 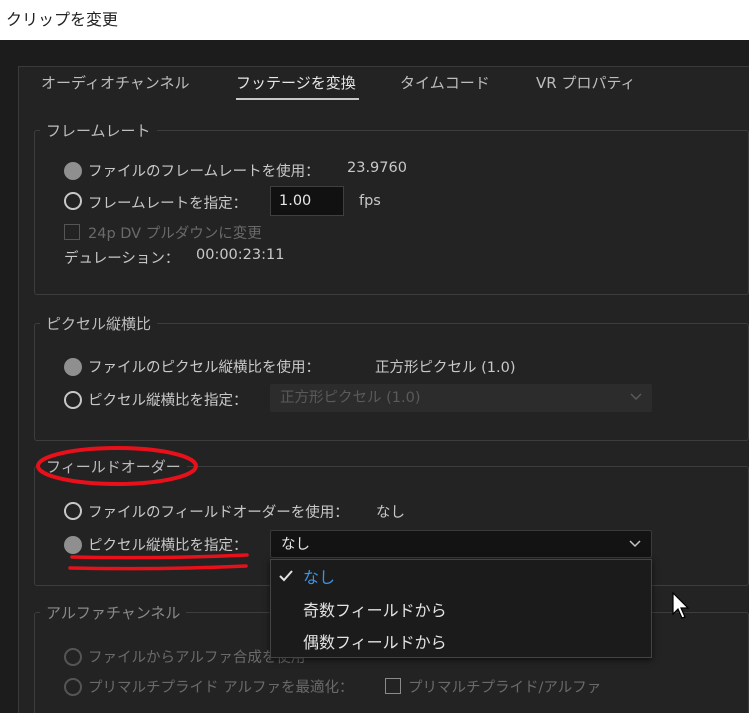 What do you see at coordinates (505, 688) in the screenshot?
I see `premultiply-checkbox-label: プリマルチプライド/アルファ` at bounding box center [505, 688].